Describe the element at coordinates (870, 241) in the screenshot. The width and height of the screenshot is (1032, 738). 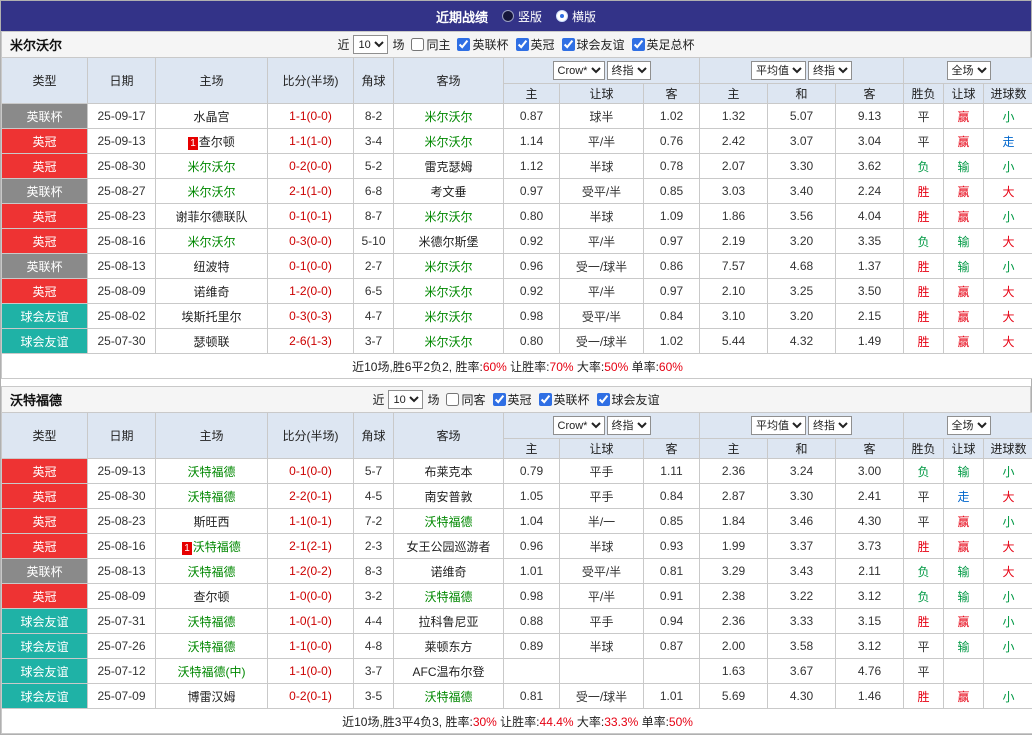
I see `euro-away-odds: 3.35` at that location.